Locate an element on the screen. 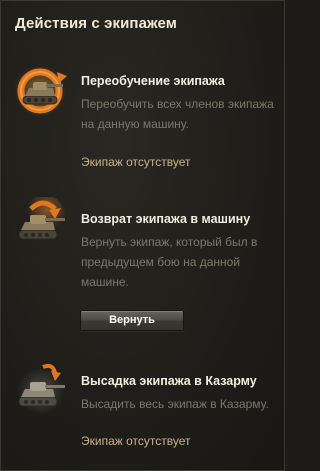  action-title: Переобучение экипажа is located at coordinates (153, 81).